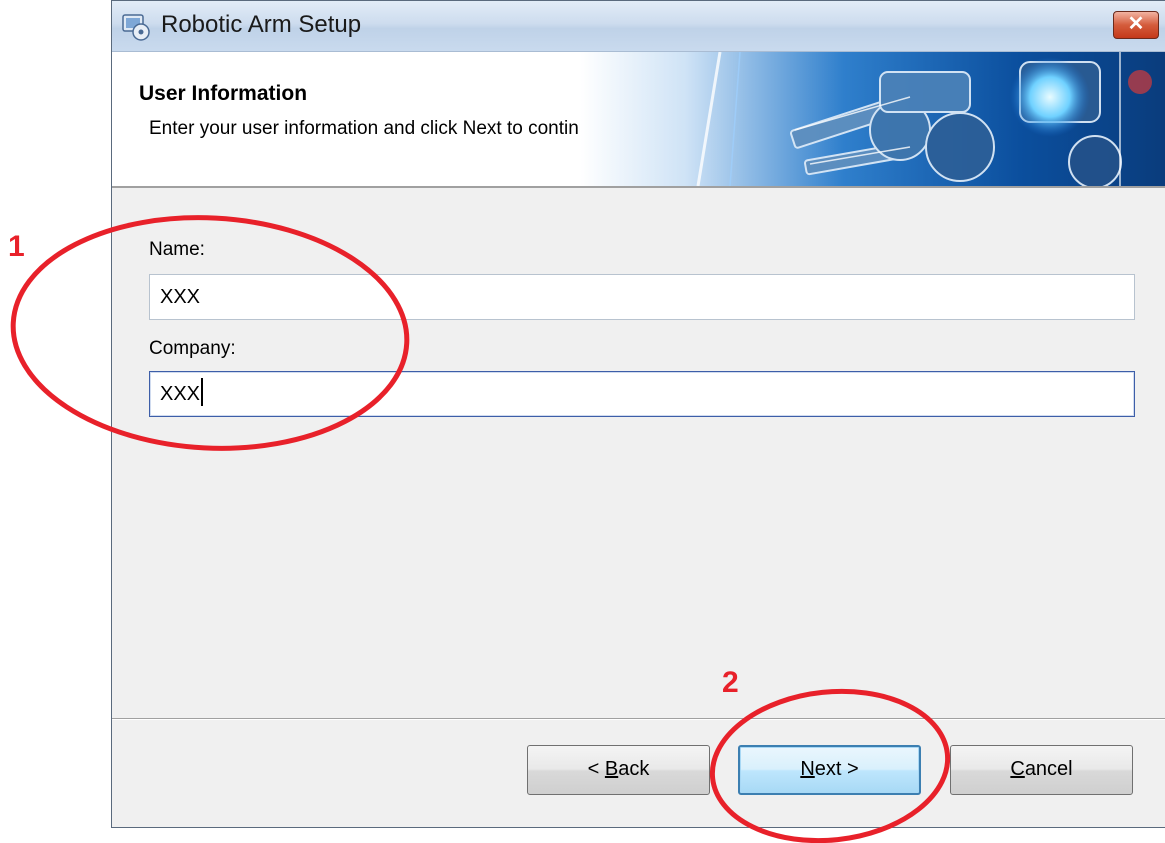 This screenshot has width=1165, height=843. Describe the element at coordinates (1048, 769) in the screenshot. I see `cancel-rest: ancel` at that location.